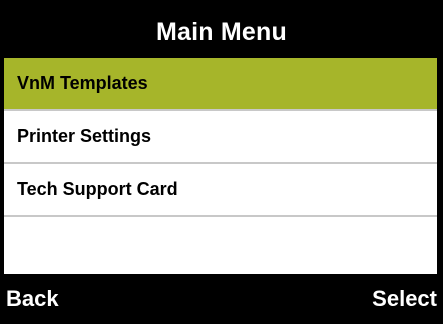 The width and height of the screenshot is (443, 324). I want to click on back-button: Back, so click(32, 299).